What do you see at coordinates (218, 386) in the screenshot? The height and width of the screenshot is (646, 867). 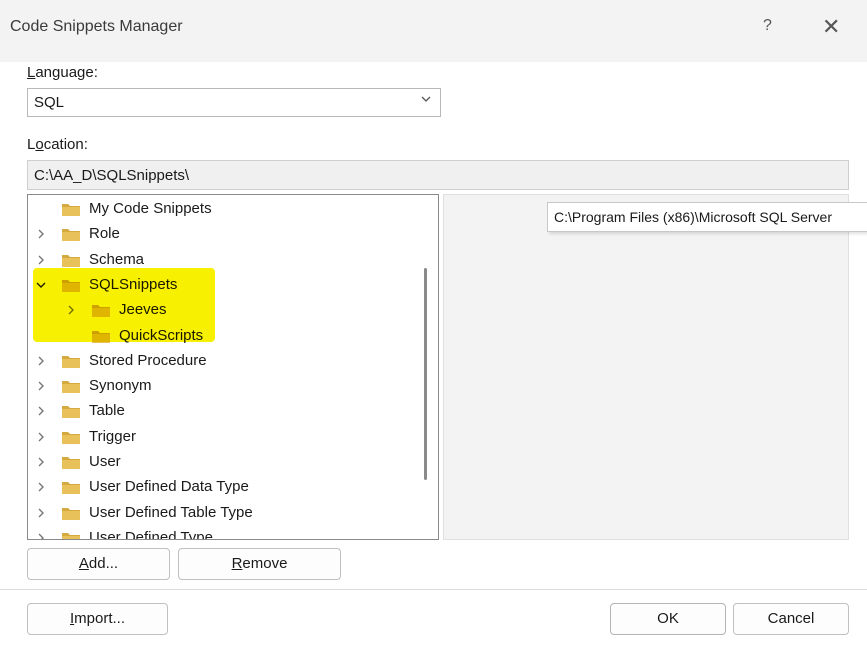 I see `tree-item: Synonym` at bounding box center [218, 386].